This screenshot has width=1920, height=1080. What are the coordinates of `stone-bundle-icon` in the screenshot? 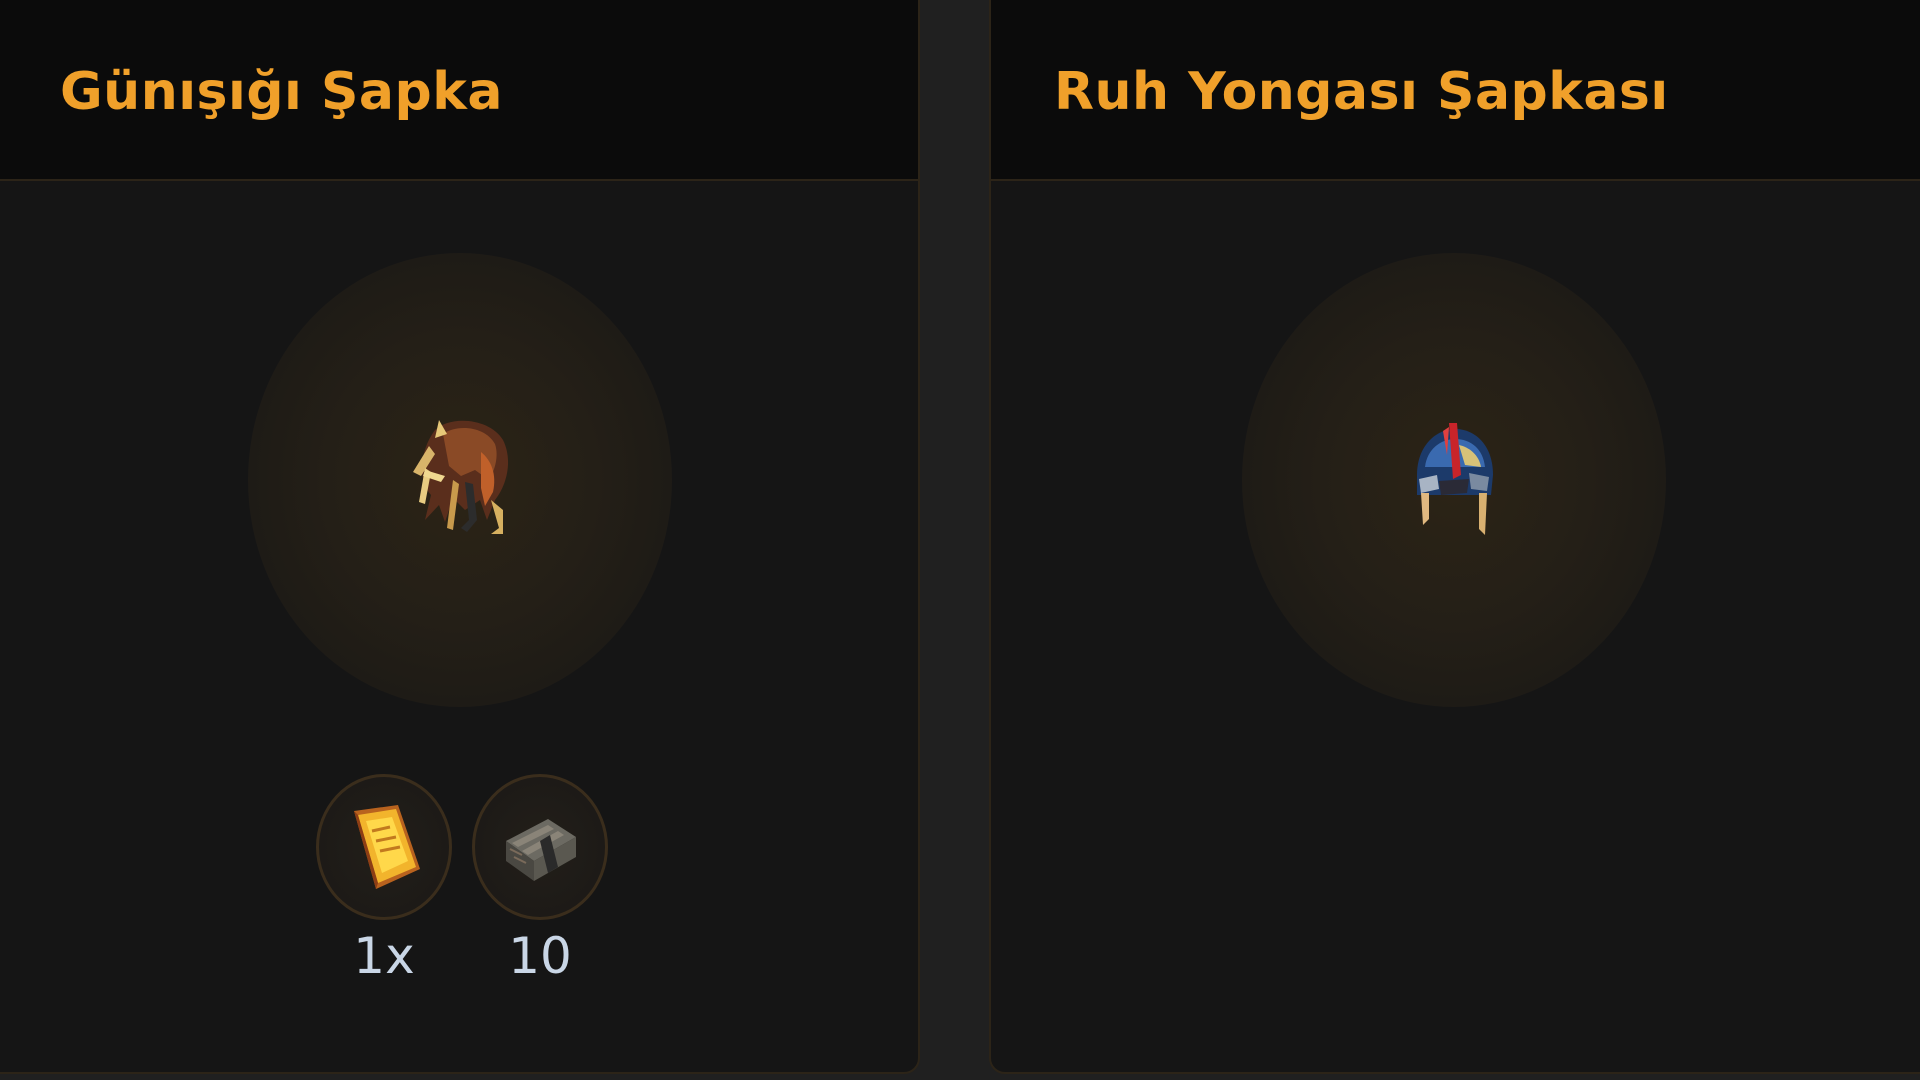 It's located at (541, 850).